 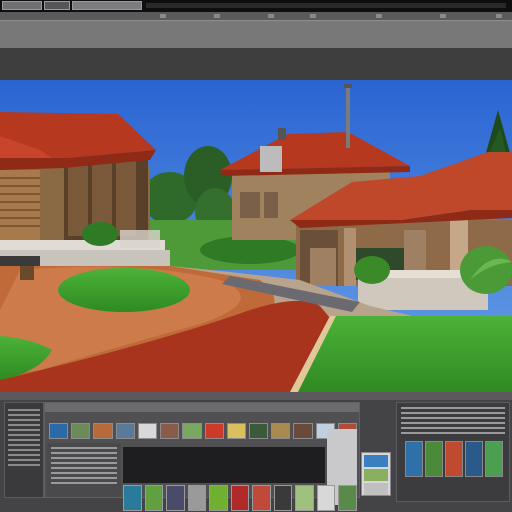 What do you see at coordinates (256, 64) in the screenshot?
I see `toolbar-secondary` at bounding box center [256, 64].